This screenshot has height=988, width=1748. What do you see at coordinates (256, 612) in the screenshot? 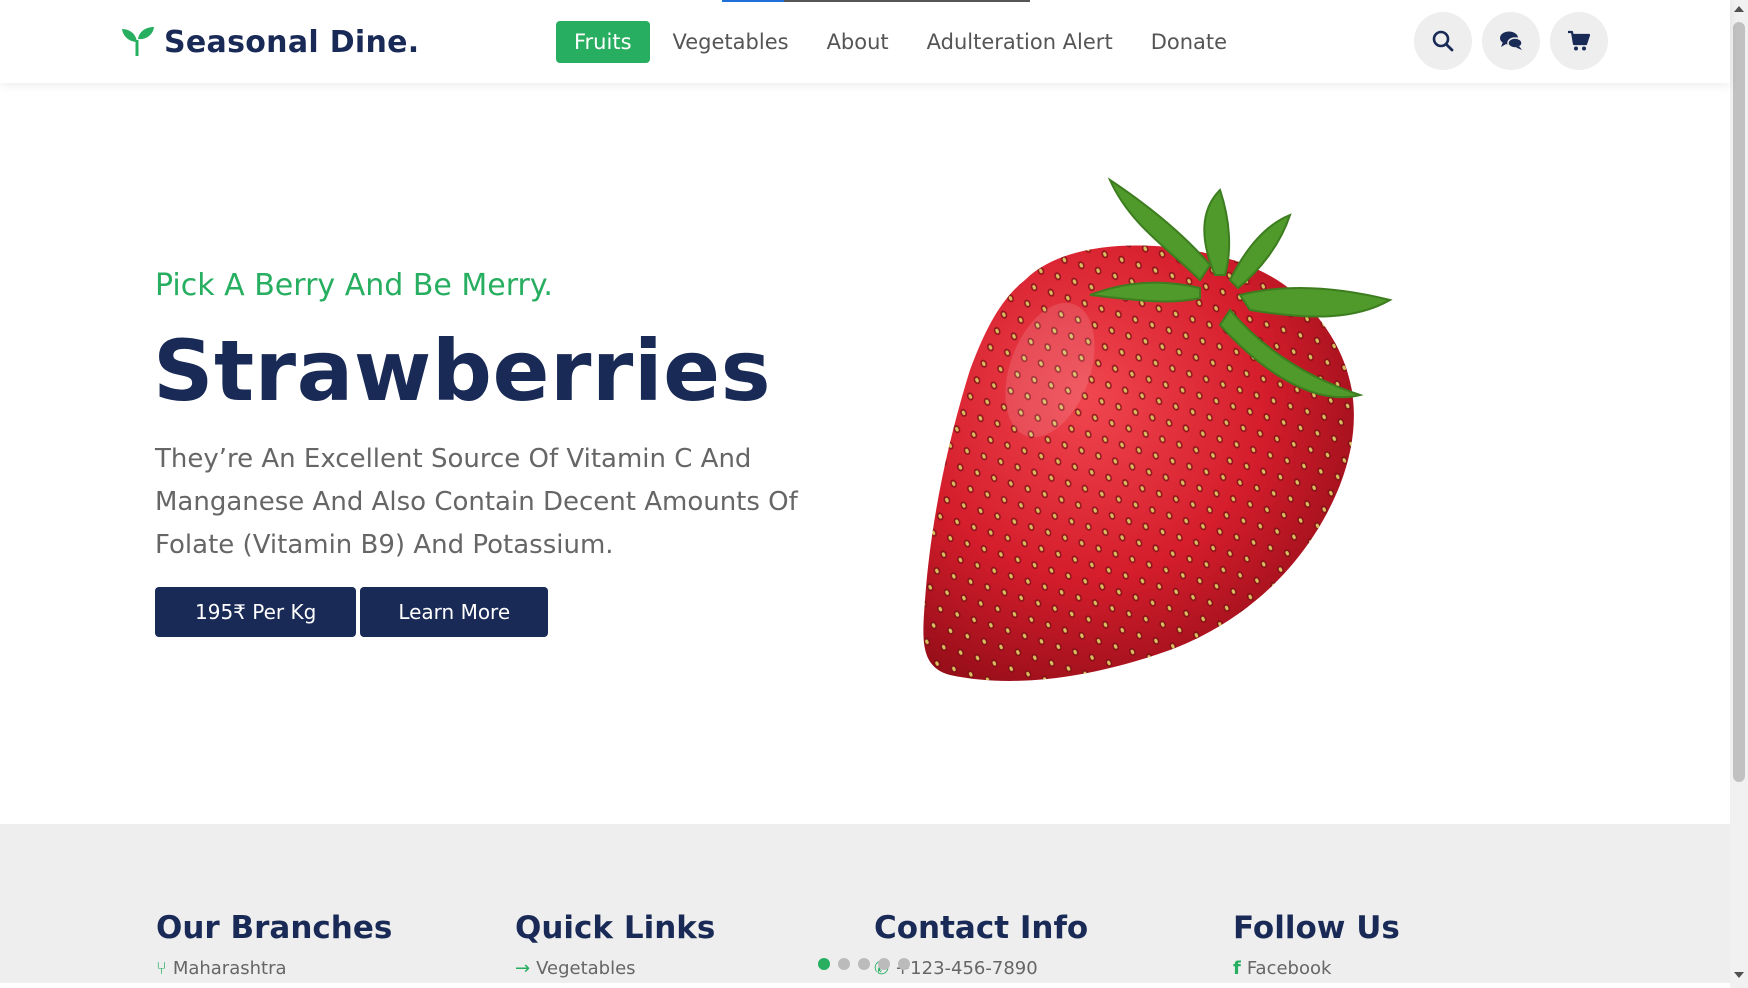
I see `price-button: 195₹ Per Kg` at bounding box center [256, 612].